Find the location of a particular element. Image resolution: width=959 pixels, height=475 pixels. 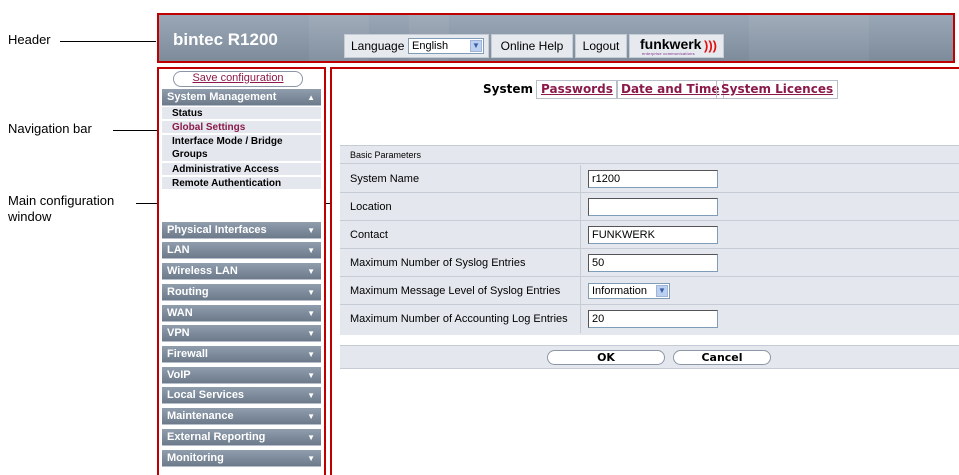

ok-button: OK is located at coordinates (606, 357).